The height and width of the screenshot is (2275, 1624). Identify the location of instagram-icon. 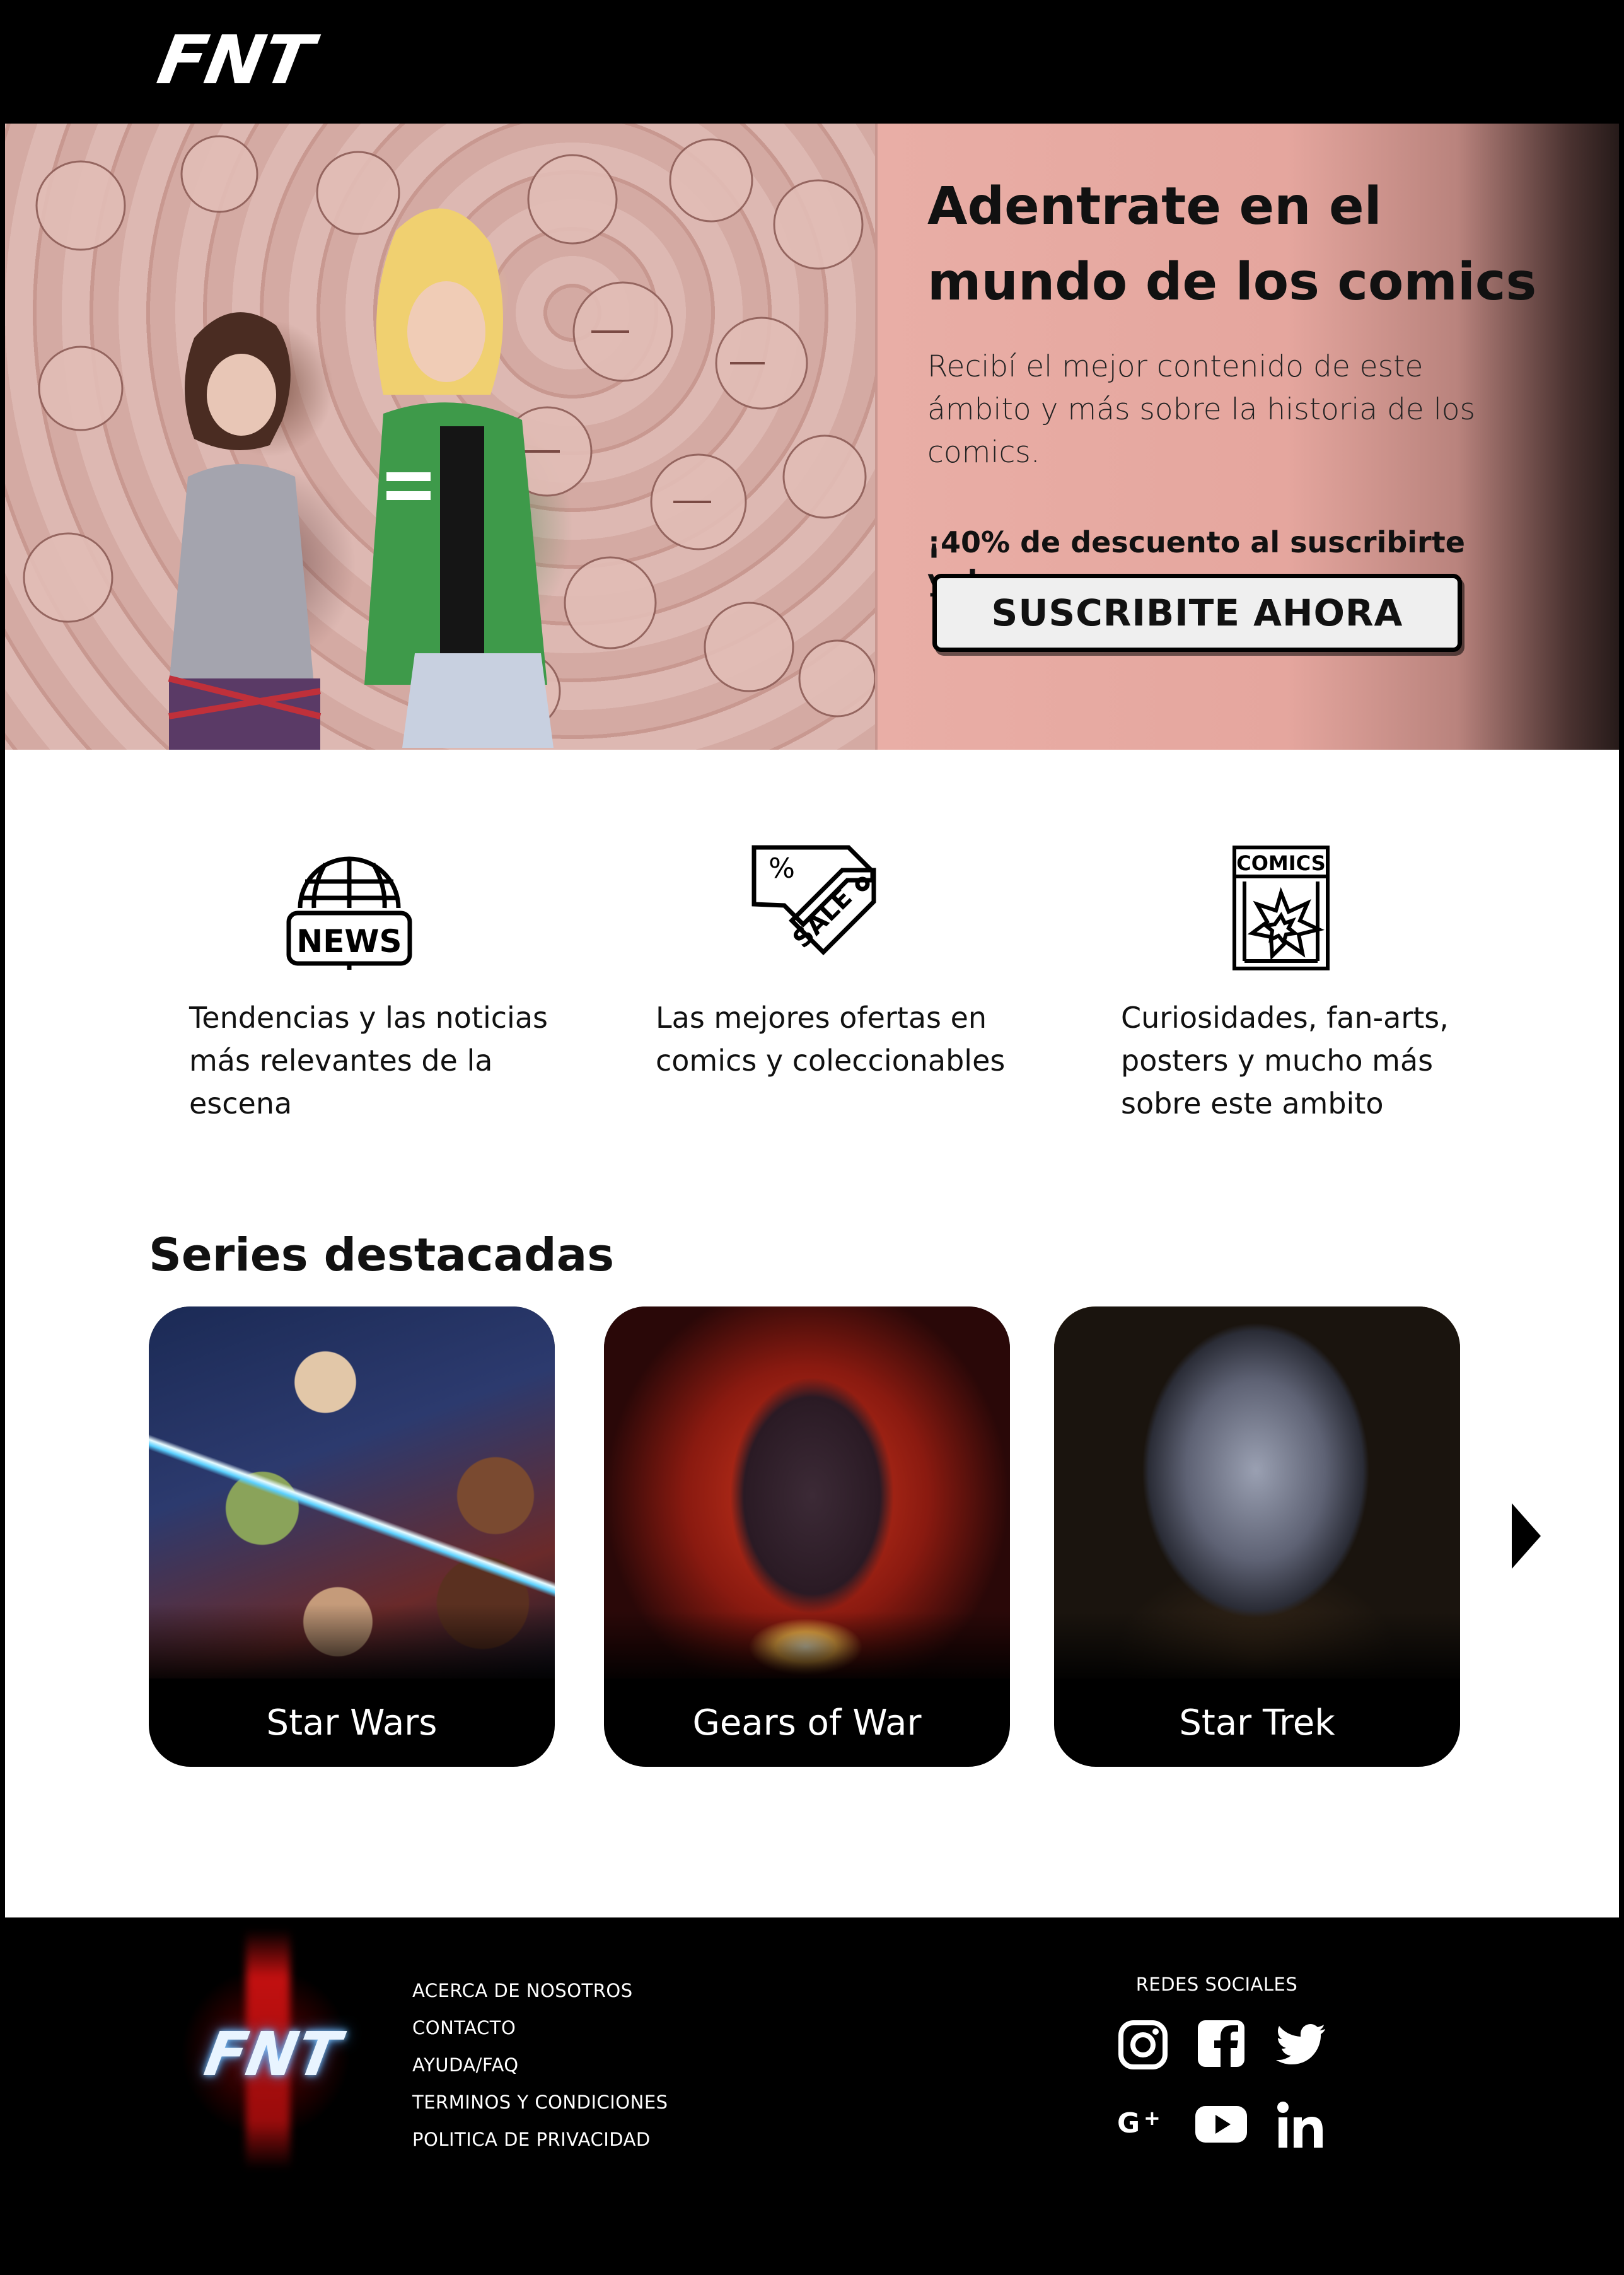
(1143, 2045).